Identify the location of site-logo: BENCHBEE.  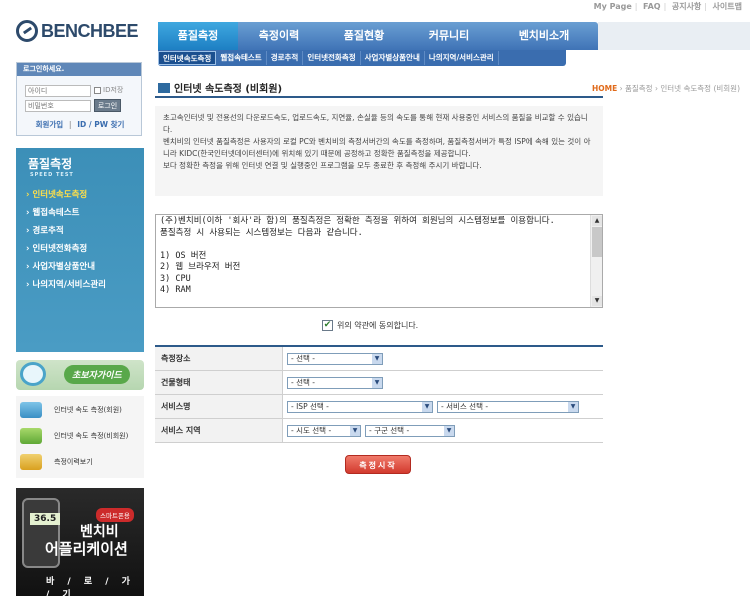
(77, 31).